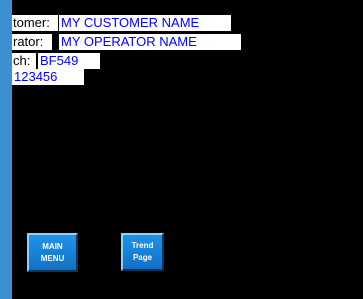 The width and height of the screenshot is (363, 299). What do you see at coordinates (52, 252) in the screenshot?
I see `main-menu-button: MAIN MENU` at bounding box center [52, 252].